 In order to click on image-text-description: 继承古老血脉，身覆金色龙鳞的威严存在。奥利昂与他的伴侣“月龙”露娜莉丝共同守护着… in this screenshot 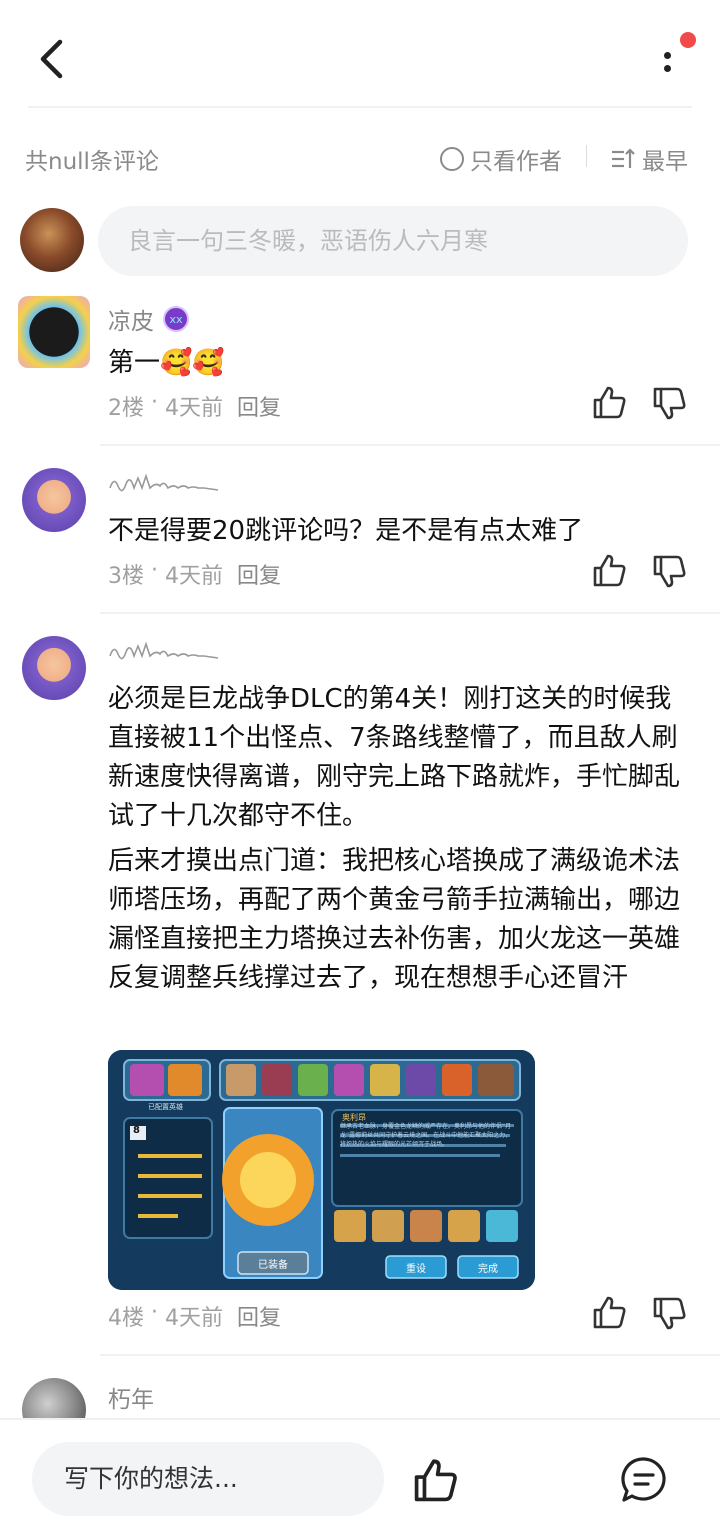, I will do `click(426, 1135)`.